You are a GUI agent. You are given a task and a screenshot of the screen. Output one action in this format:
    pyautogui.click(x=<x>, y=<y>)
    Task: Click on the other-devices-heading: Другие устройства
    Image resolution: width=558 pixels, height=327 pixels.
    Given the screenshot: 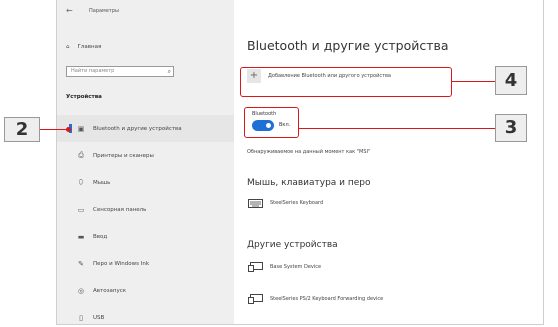 What is the action you would take?
    pyautogui.click(x=292, y=245)
    